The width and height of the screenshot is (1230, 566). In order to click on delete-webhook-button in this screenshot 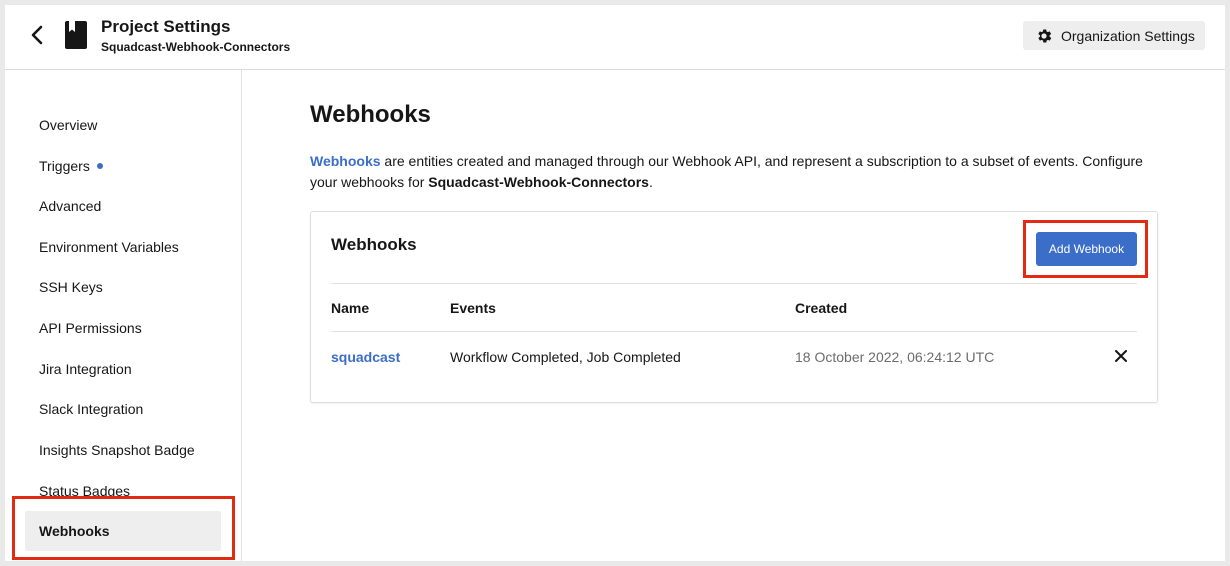, I will do `click(1121, 356)`.